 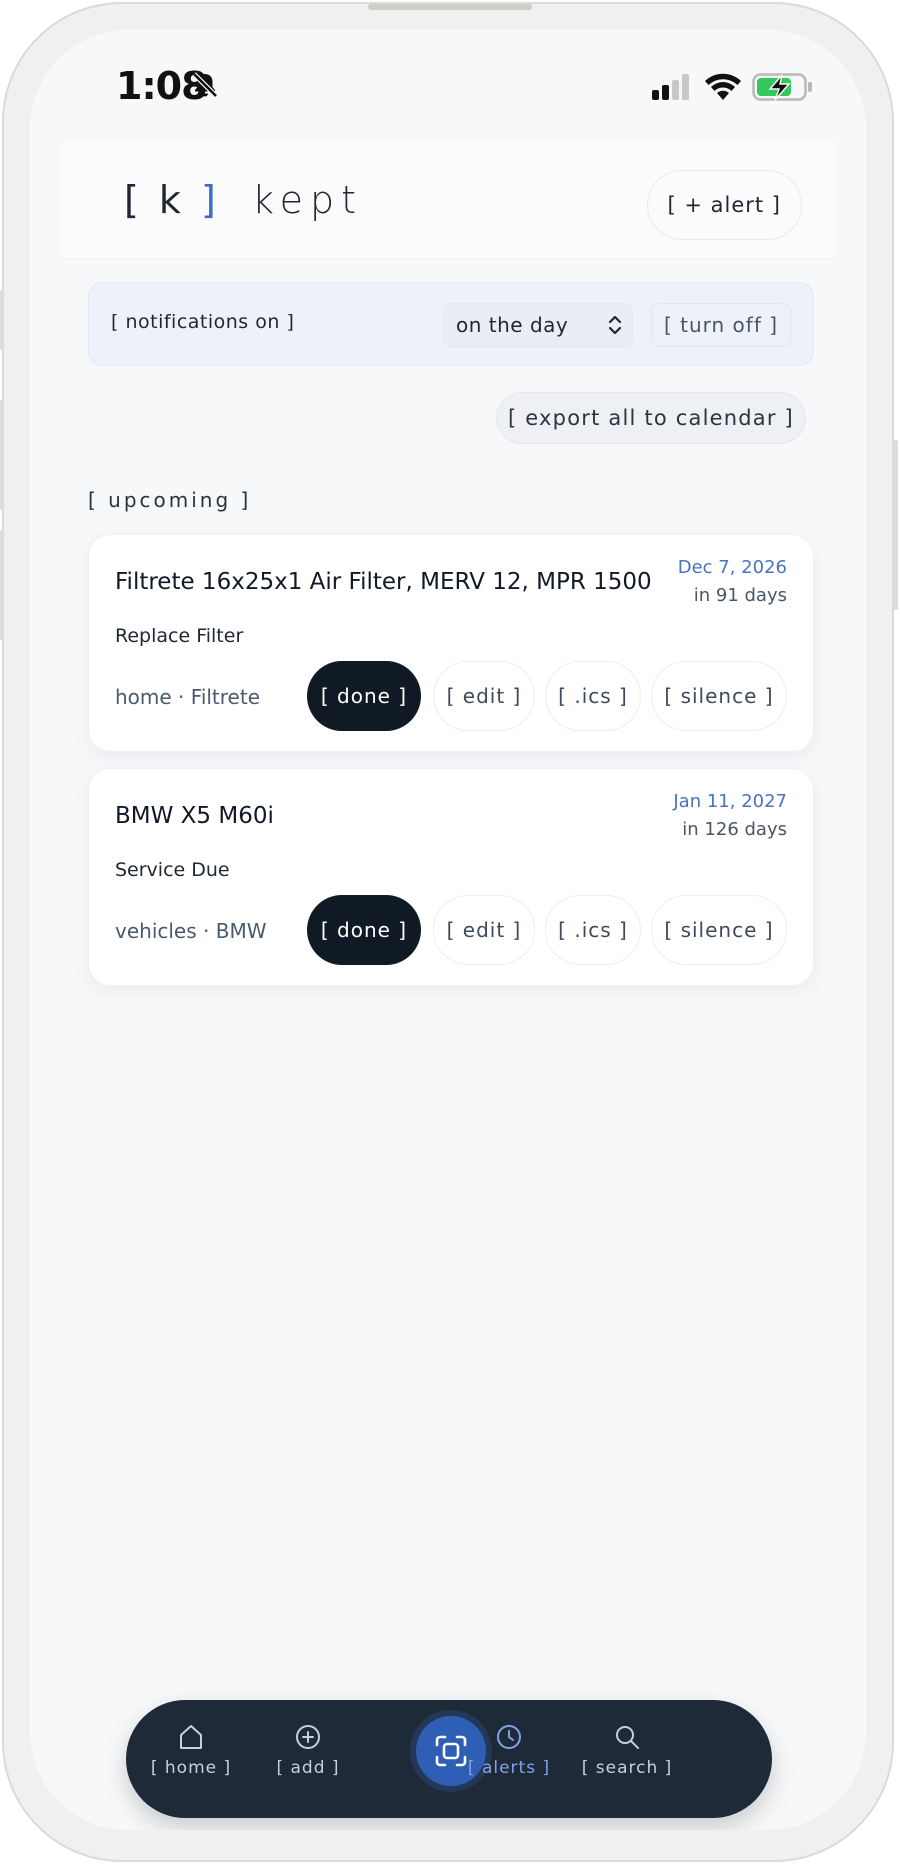 I want to click on card-date: Jan 11, 2027, so click(x=730, y=801).